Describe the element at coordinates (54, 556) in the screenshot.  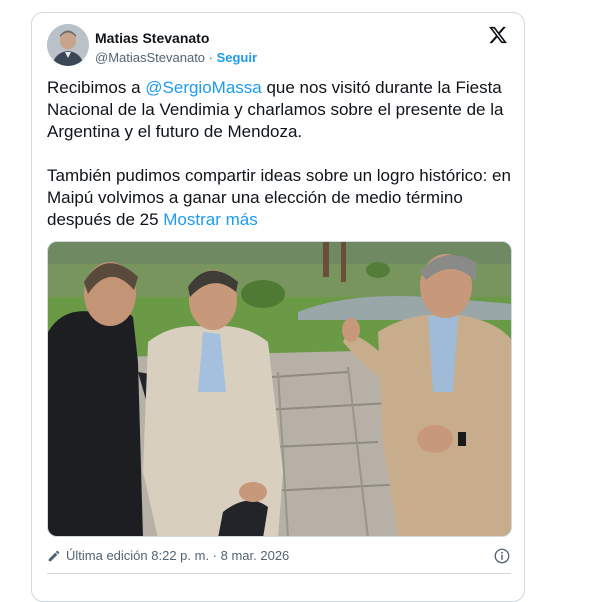
I see `pencil-icon` at that location.